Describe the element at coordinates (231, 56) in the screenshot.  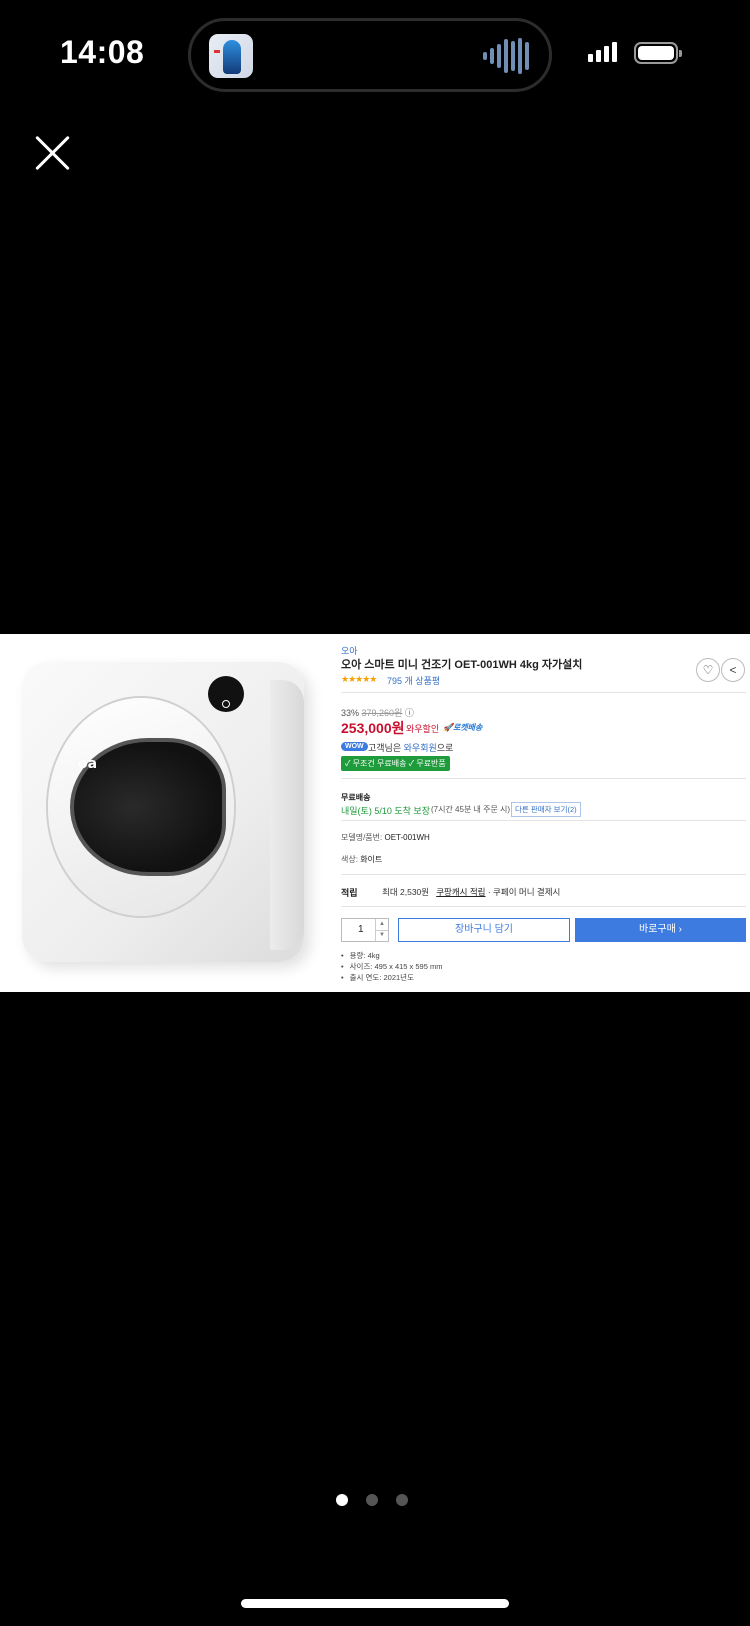
I see `album-art-thumbnail` at that location.